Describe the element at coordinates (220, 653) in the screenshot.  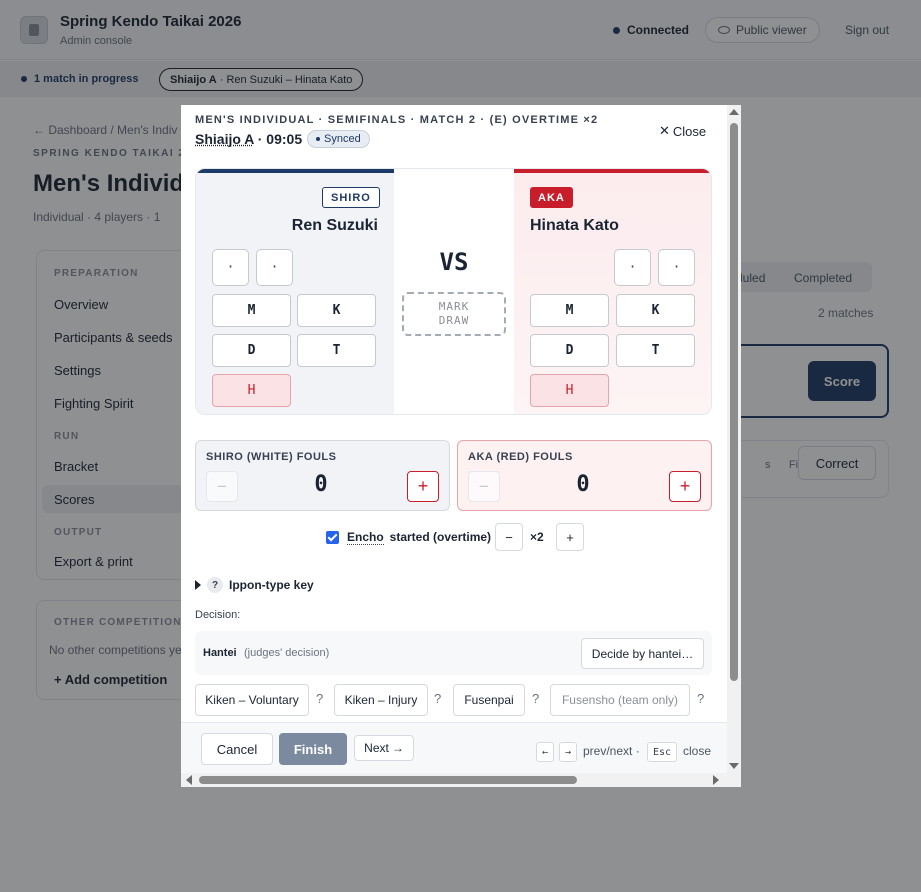
I see `hantei-name: Hantei` at that location.